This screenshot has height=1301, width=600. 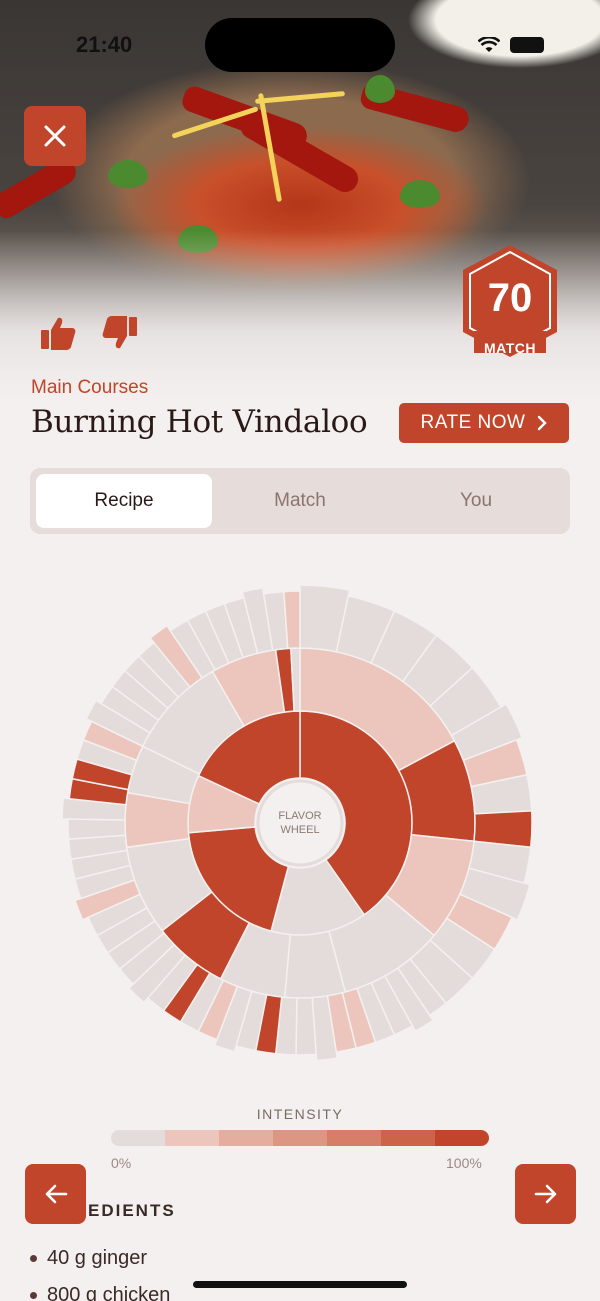 What do you see at coordinates (104, 44) in the screenshot?
I see `status-time: 21:40` at bounding box center [104, 44].